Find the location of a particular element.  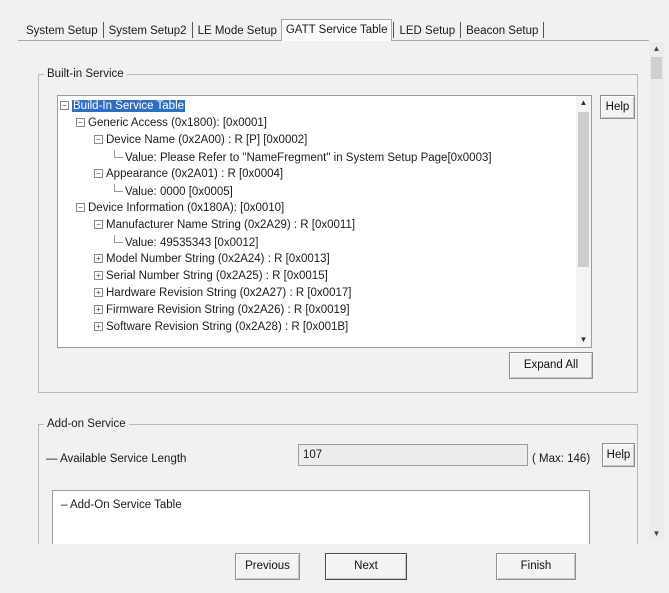

addon-service-title: Add-on Service is located at coordinates (86, 424).